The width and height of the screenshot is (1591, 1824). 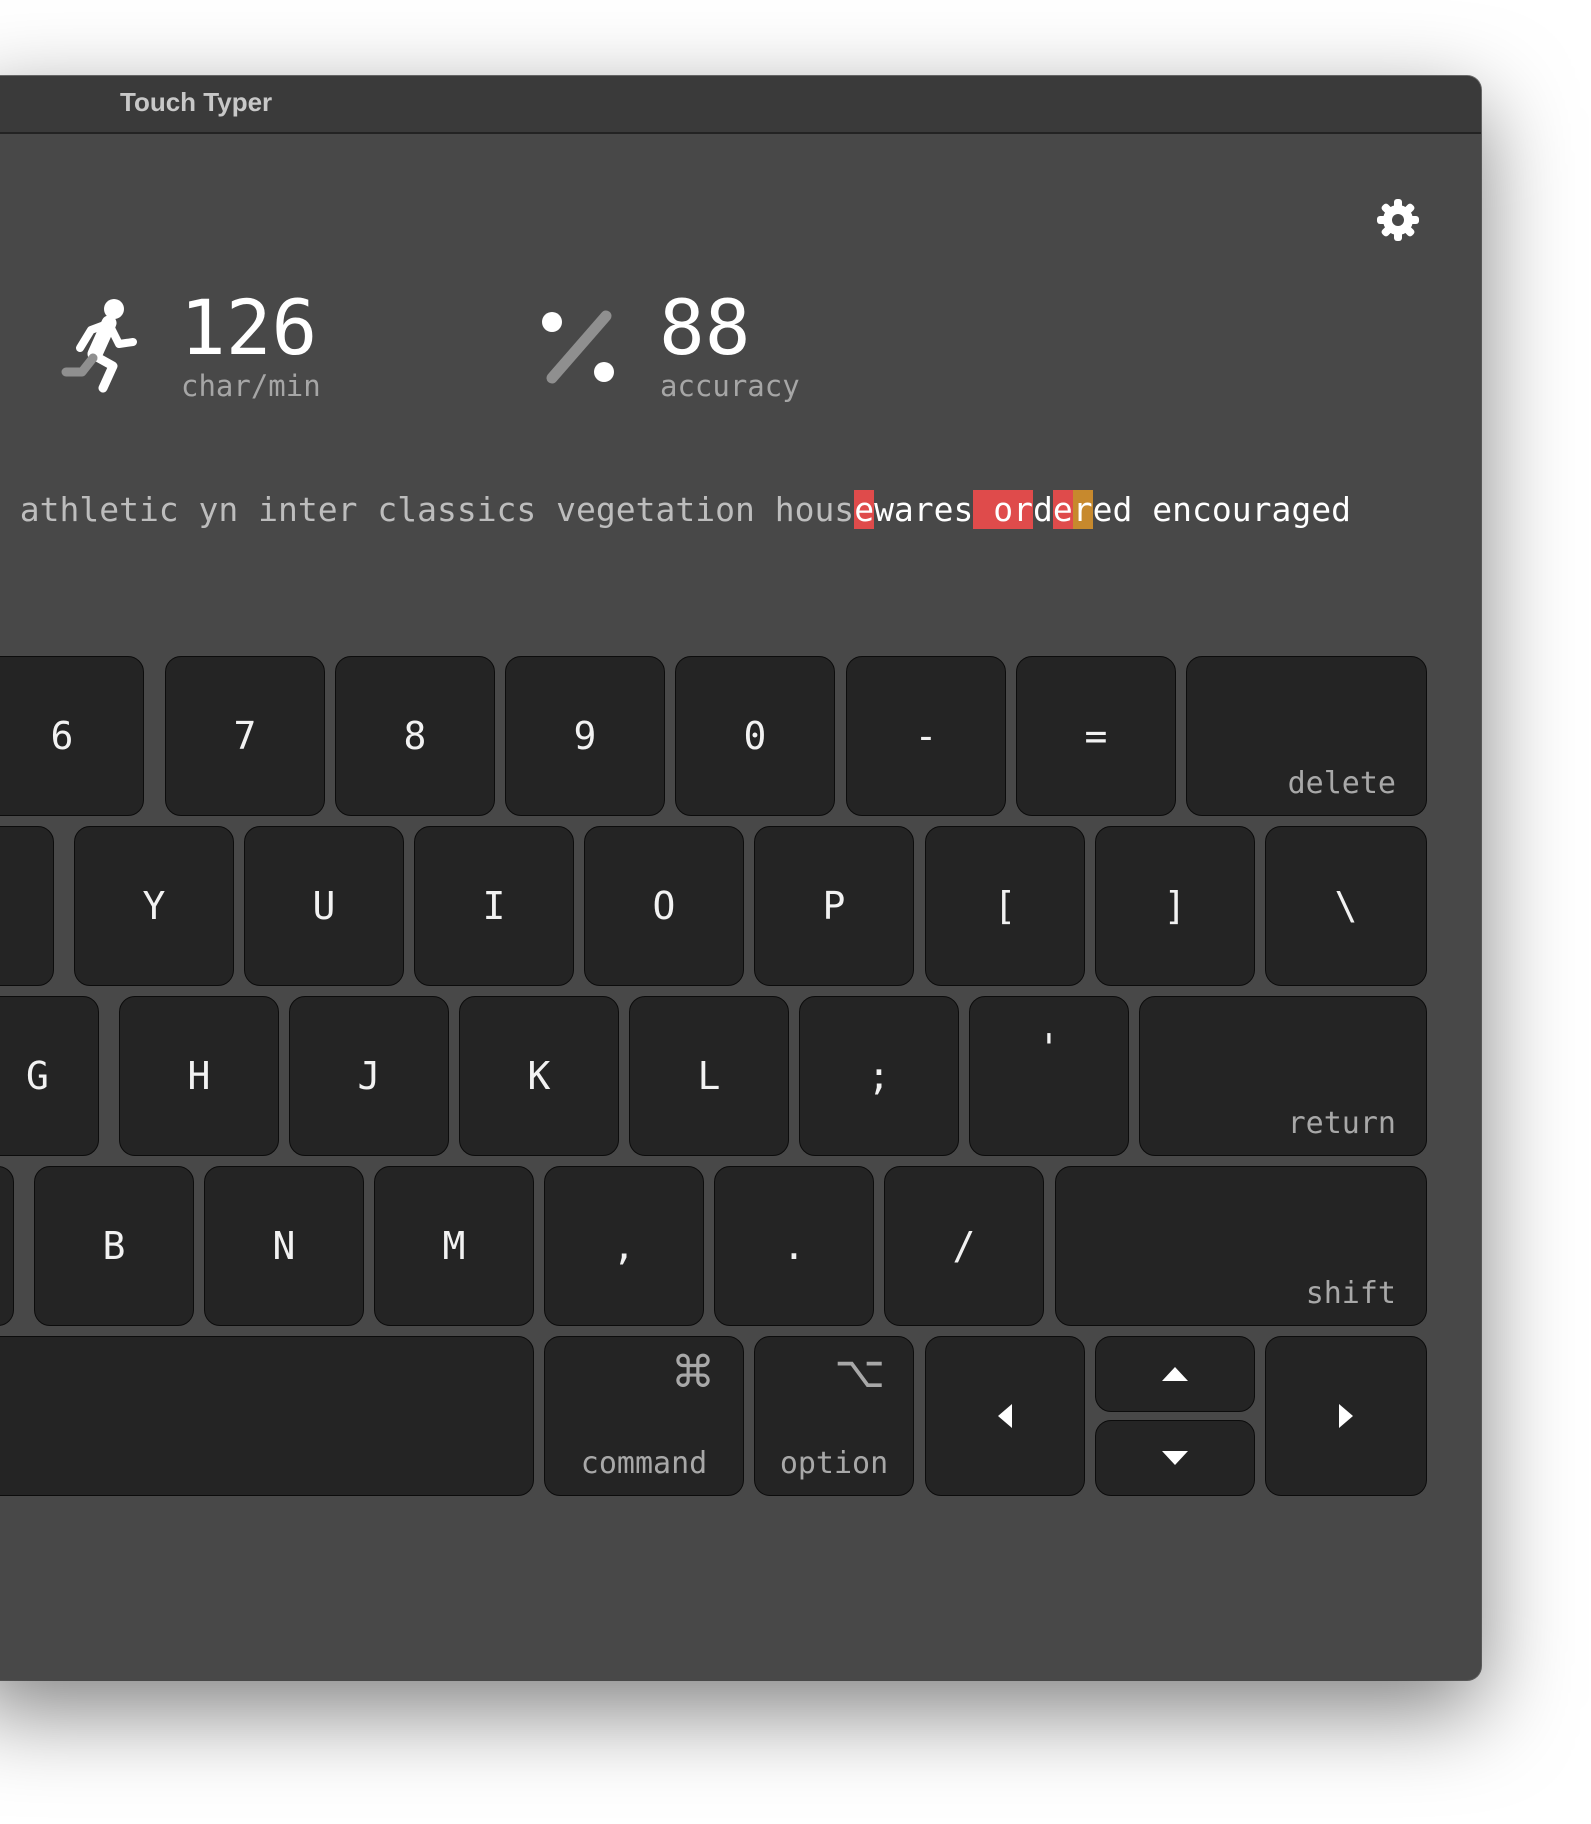 I want to click on percent-icon, so click(x=578, y=347).